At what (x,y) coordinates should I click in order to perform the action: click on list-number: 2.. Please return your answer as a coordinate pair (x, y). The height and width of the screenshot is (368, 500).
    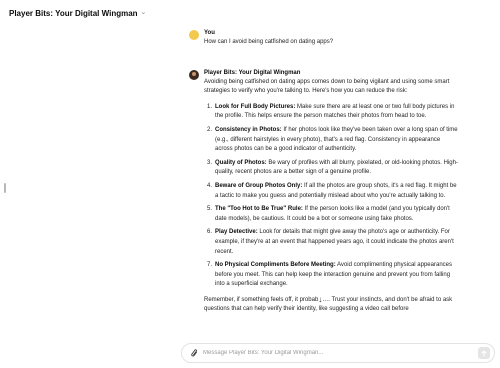
    Looking at the image, I should click on (209, 129).